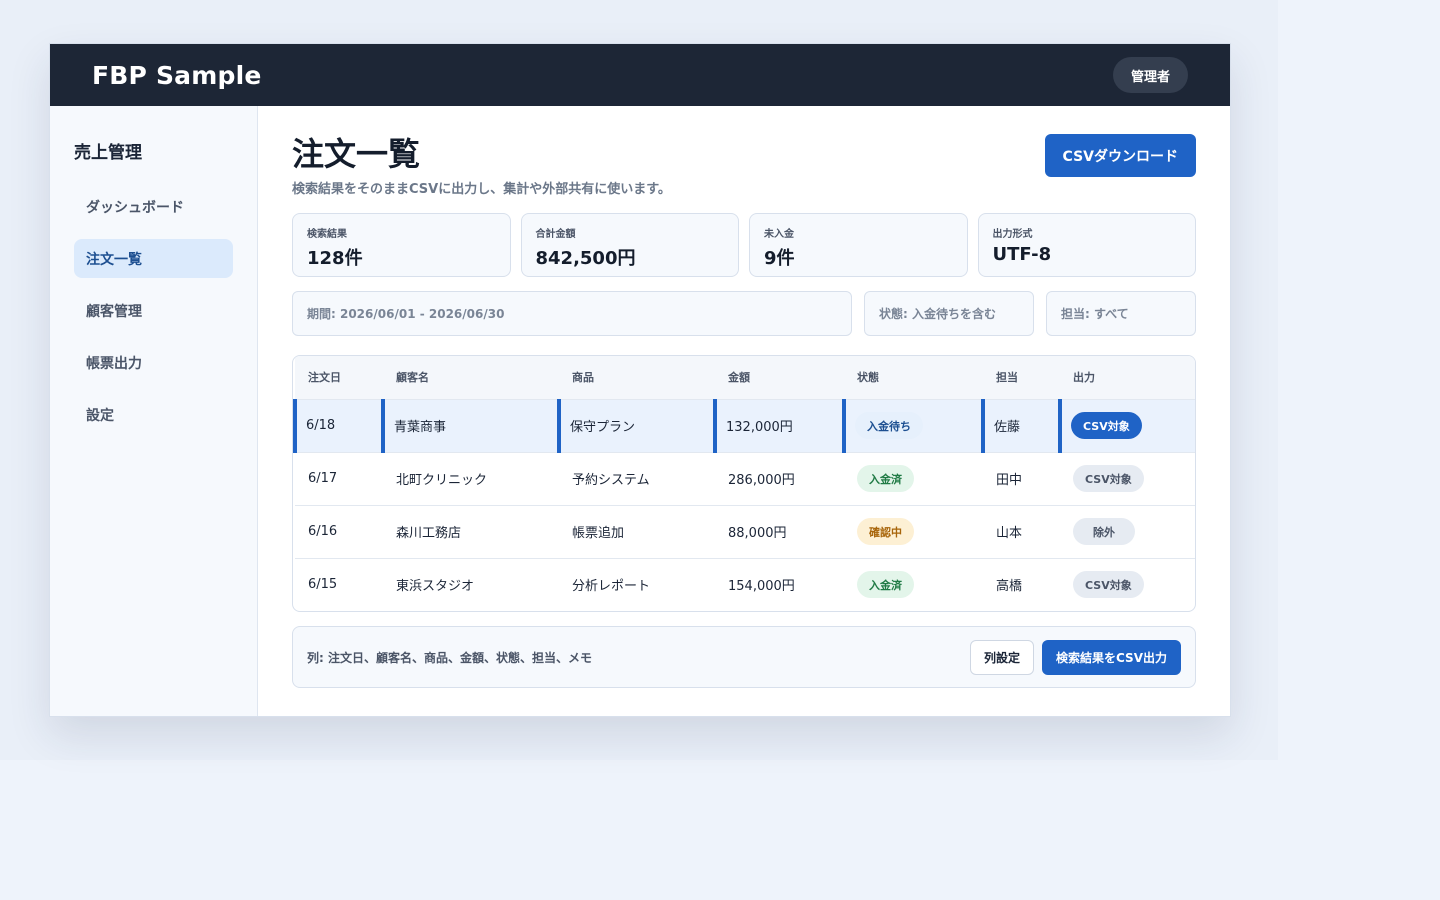 This screenshot has height=900, width=1440. What do you see at coordinates (449, 657) in the screenshot?
I see `columns-note: 列: 注文日、顧客名、商品、金額、状態、担当、メモ` at bounding box center [449, 657].